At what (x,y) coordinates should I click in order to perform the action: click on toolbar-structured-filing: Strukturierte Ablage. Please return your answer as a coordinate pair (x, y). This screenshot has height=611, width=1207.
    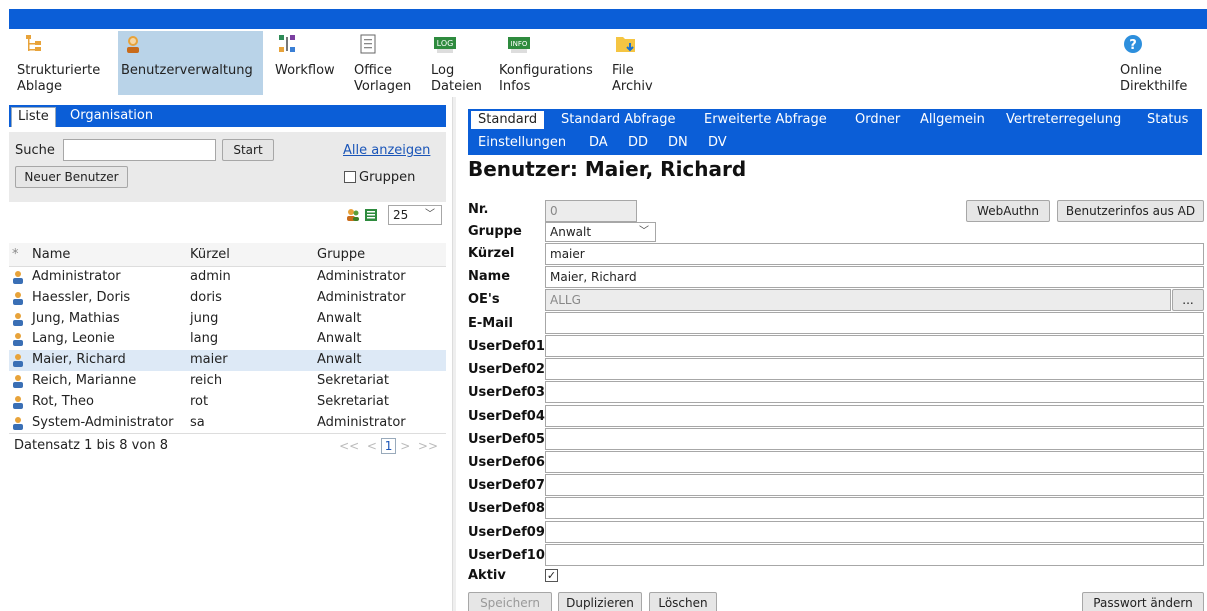
    Looking at the image, I should click on (62, 63).